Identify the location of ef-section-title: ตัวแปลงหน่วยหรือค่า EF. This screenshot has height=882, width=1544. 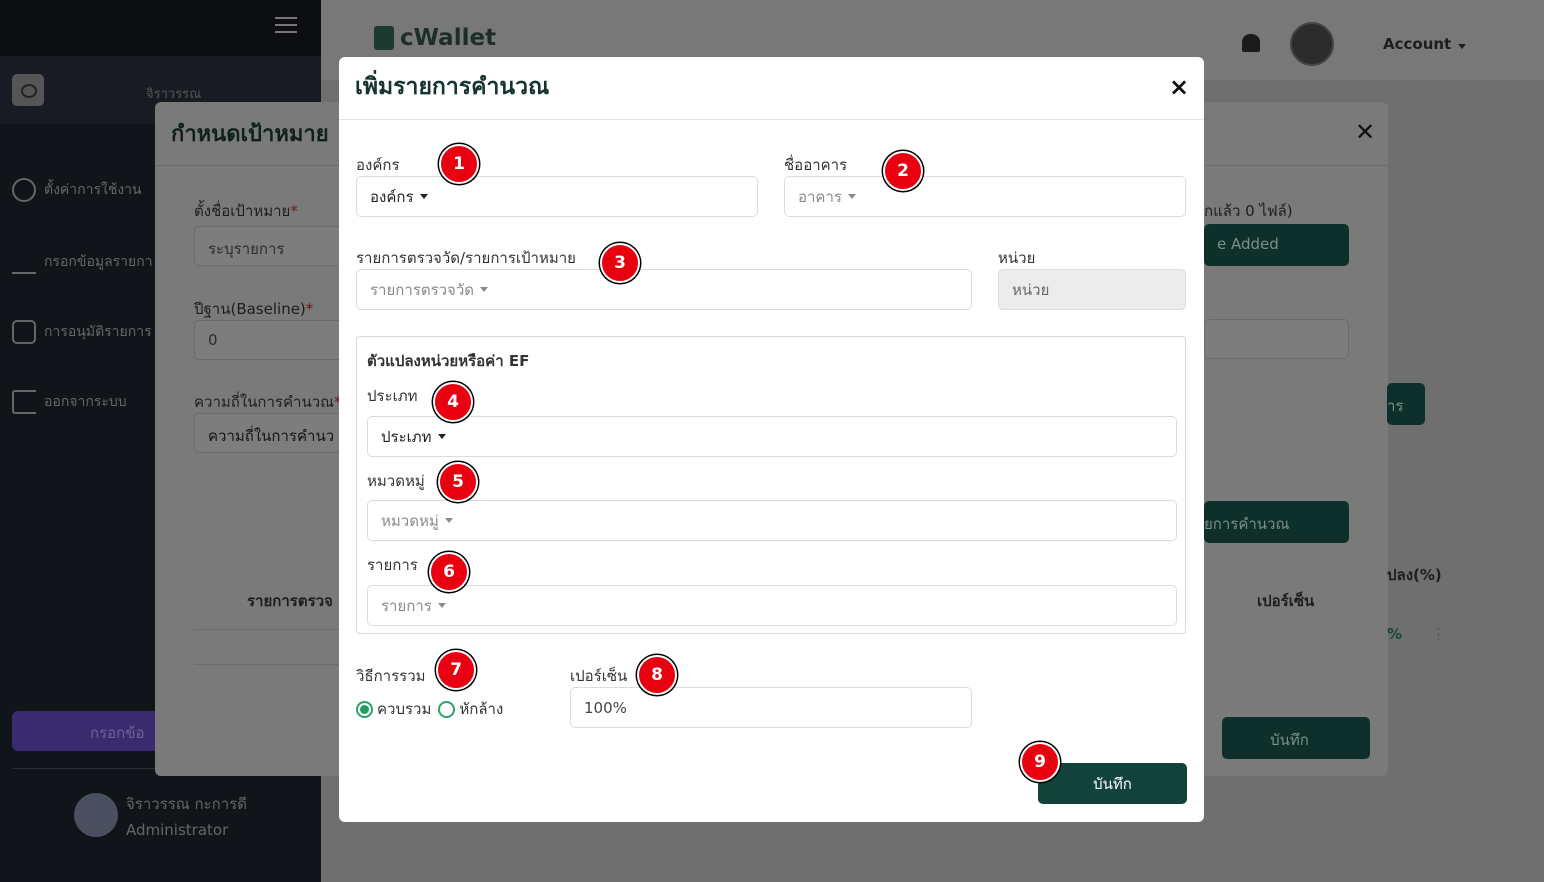
(448, 361).